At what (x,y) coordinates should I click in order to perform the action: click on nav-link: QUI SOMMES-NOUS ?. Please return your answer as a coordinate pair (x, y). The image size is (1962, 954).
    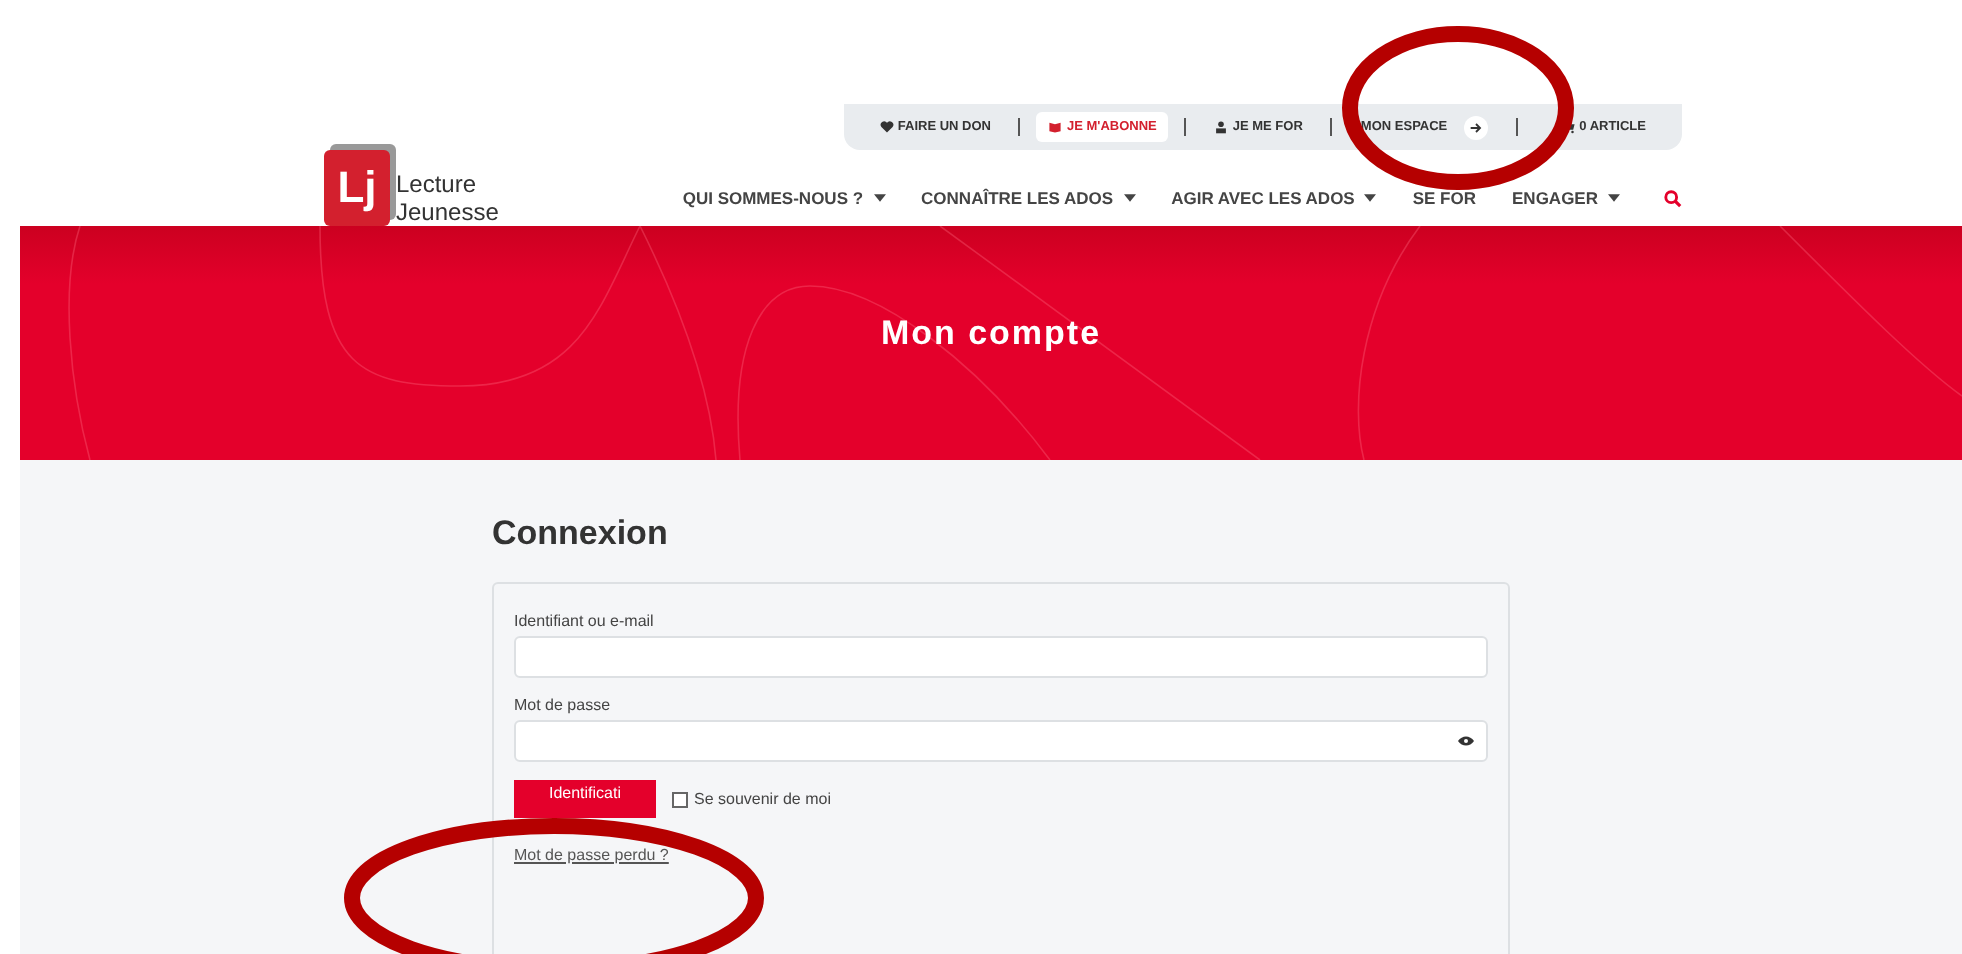
    Looking at the image, I should click on (784, 198).